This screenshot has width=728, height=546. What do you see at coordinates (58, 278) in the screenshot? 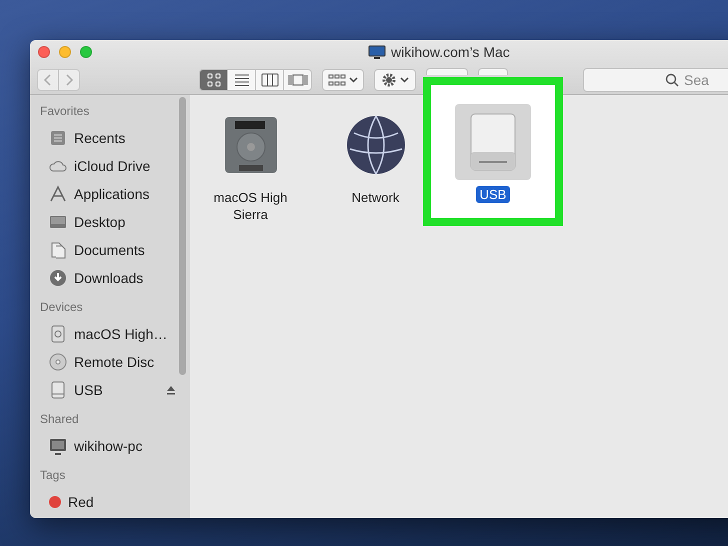
I see `download-icon` at bounding box center [58, 278].